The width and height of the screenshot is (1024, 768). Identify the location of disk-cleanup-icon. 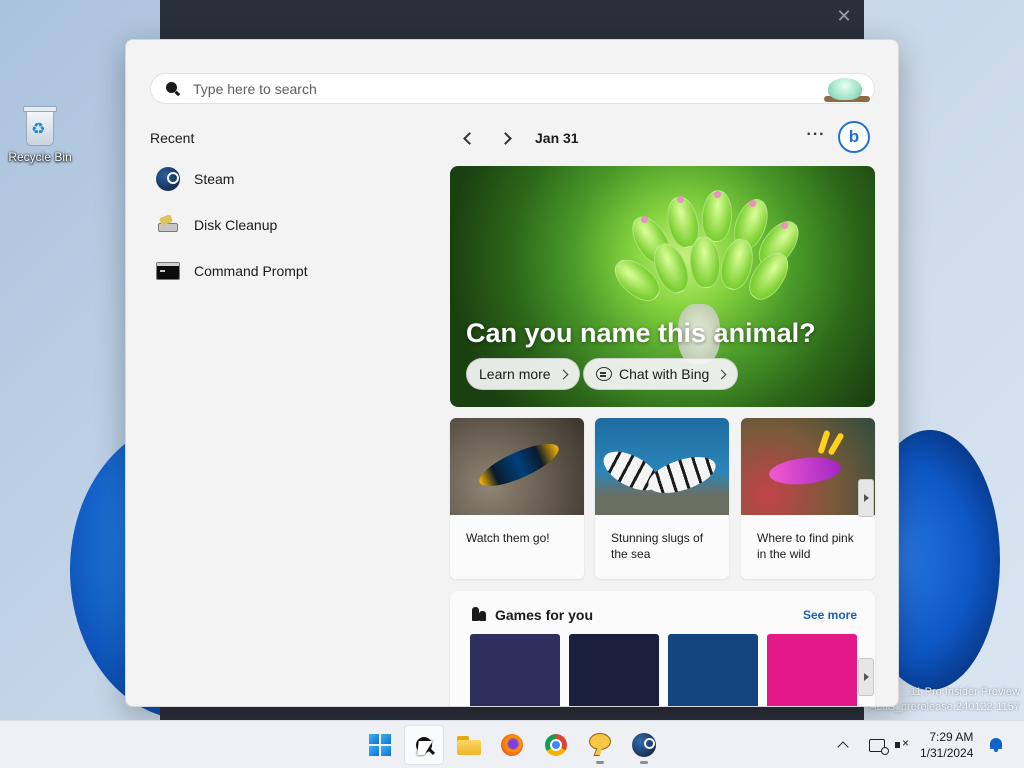
(168, 225).